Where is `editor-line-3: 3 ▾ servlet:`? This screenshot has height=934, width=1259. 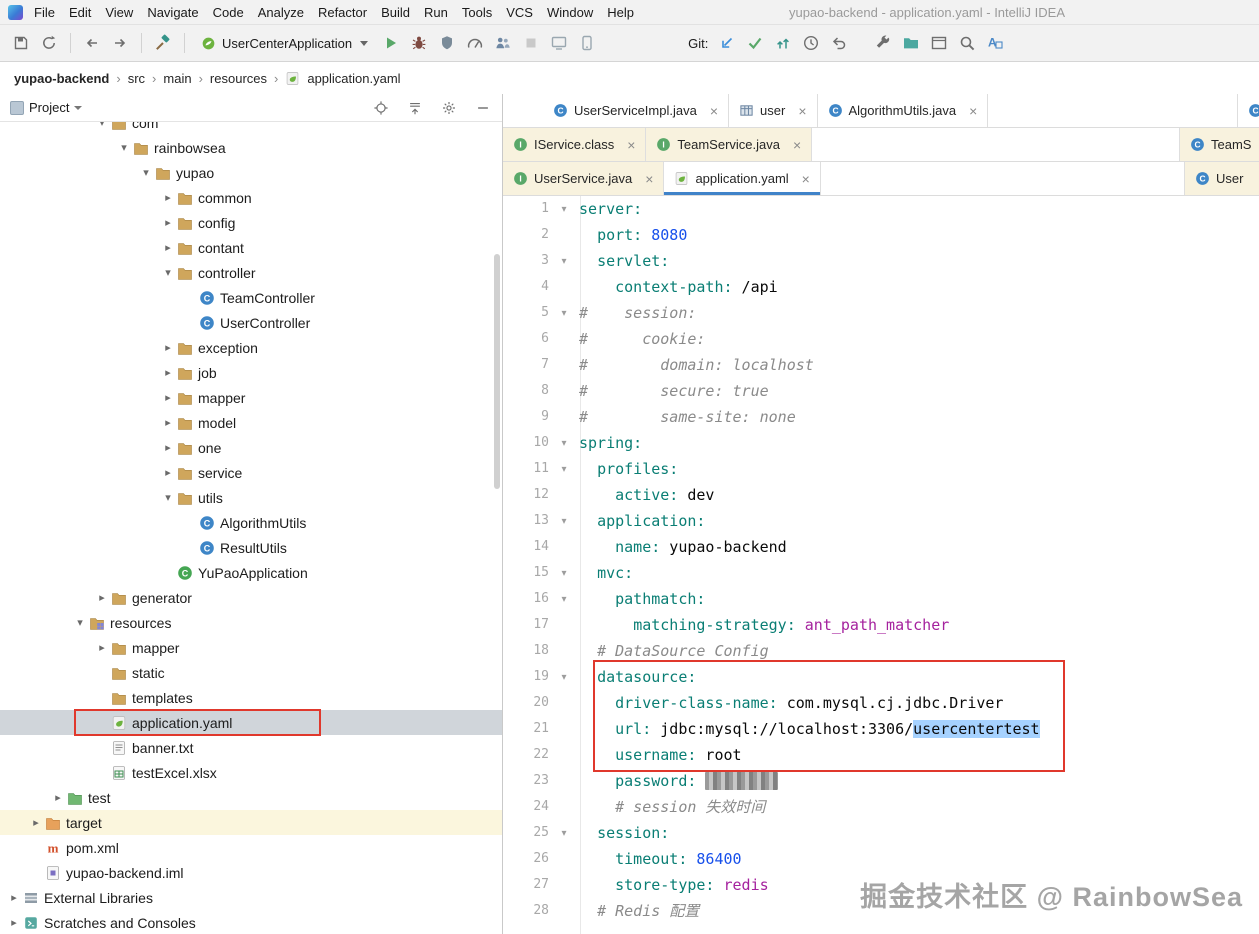 editor-line-3: 3 ▾ servlet: is located at coordinates (881, 261).